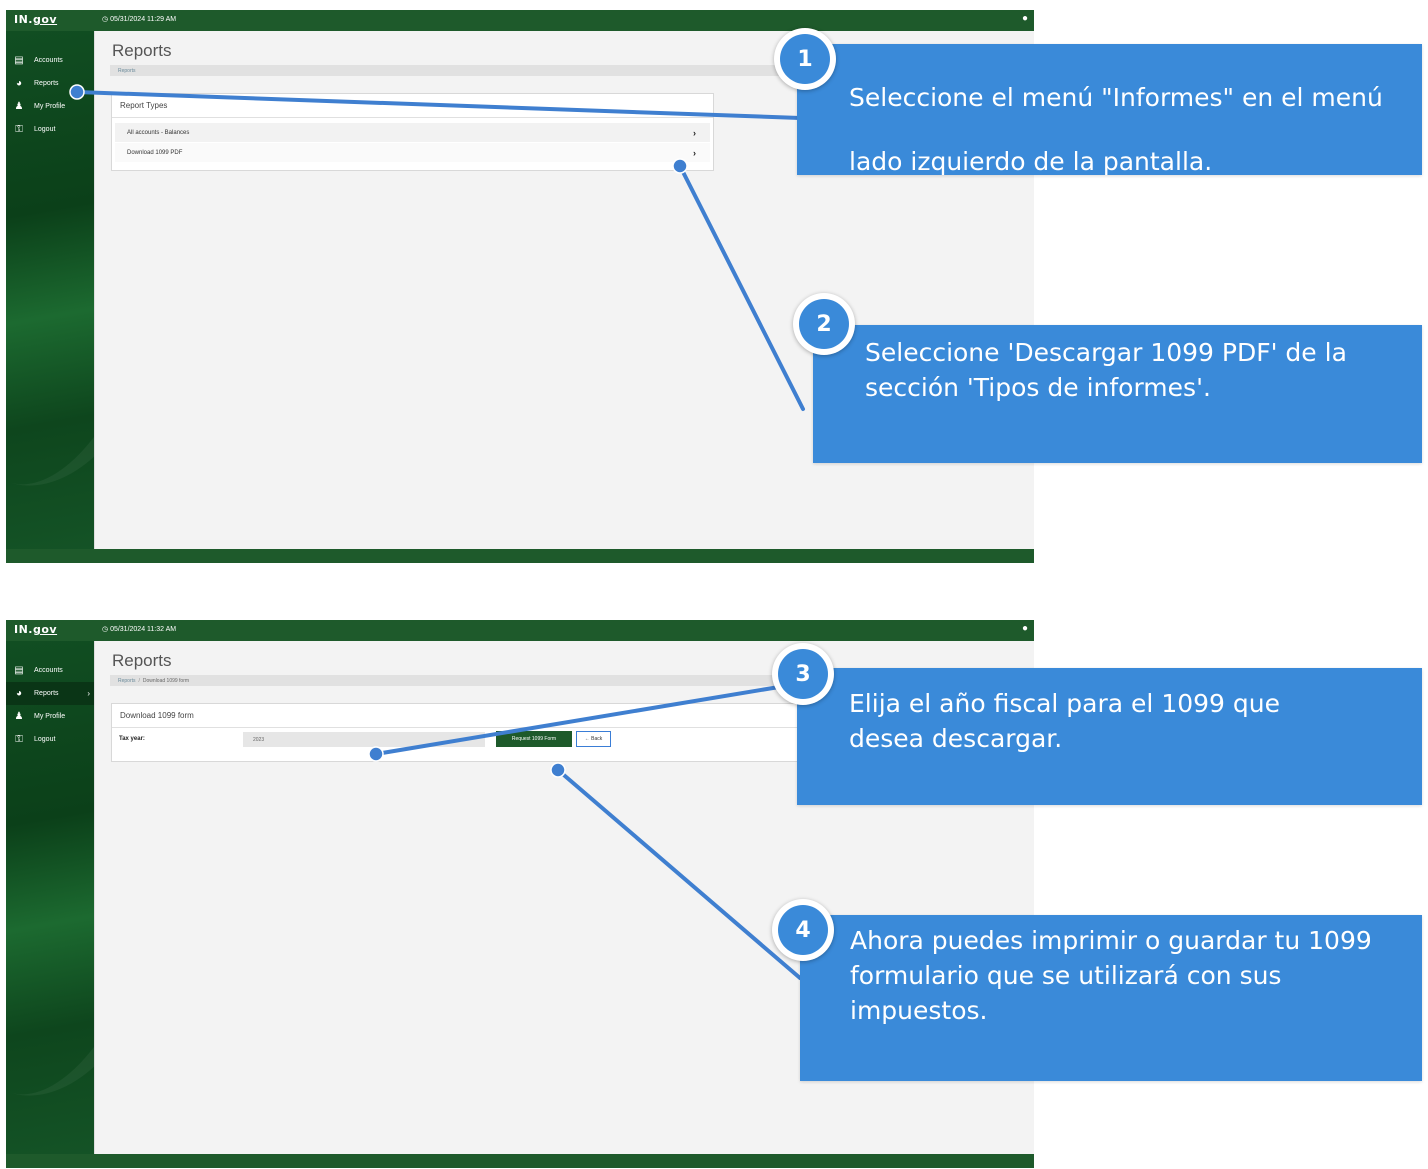 Image resolution: width=1428 pixels, height=1169 pixels. I want to click on report-row-download-1099-pdf: Download 1099 PDF ›, so click(412, 153).